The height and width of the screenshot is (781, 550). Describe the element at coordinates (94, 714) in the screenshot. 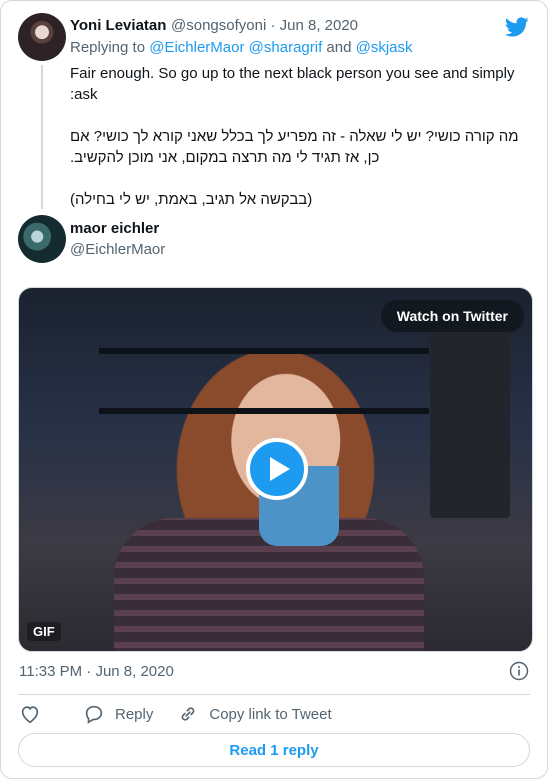

I see `reply-bubble-icon` at that location.